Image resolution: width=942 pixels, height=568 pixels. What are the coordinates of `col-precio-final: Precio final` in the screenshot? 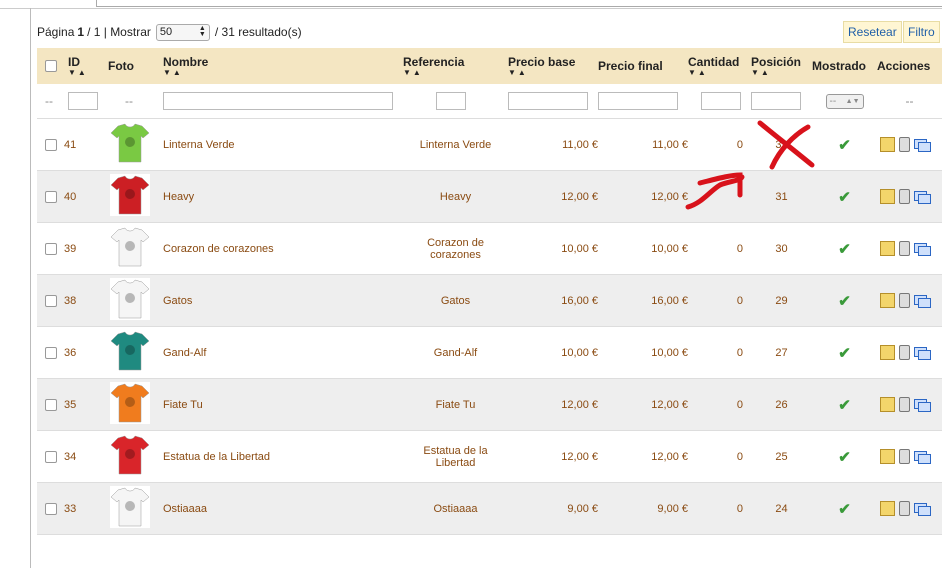 It's located at (630, 66).